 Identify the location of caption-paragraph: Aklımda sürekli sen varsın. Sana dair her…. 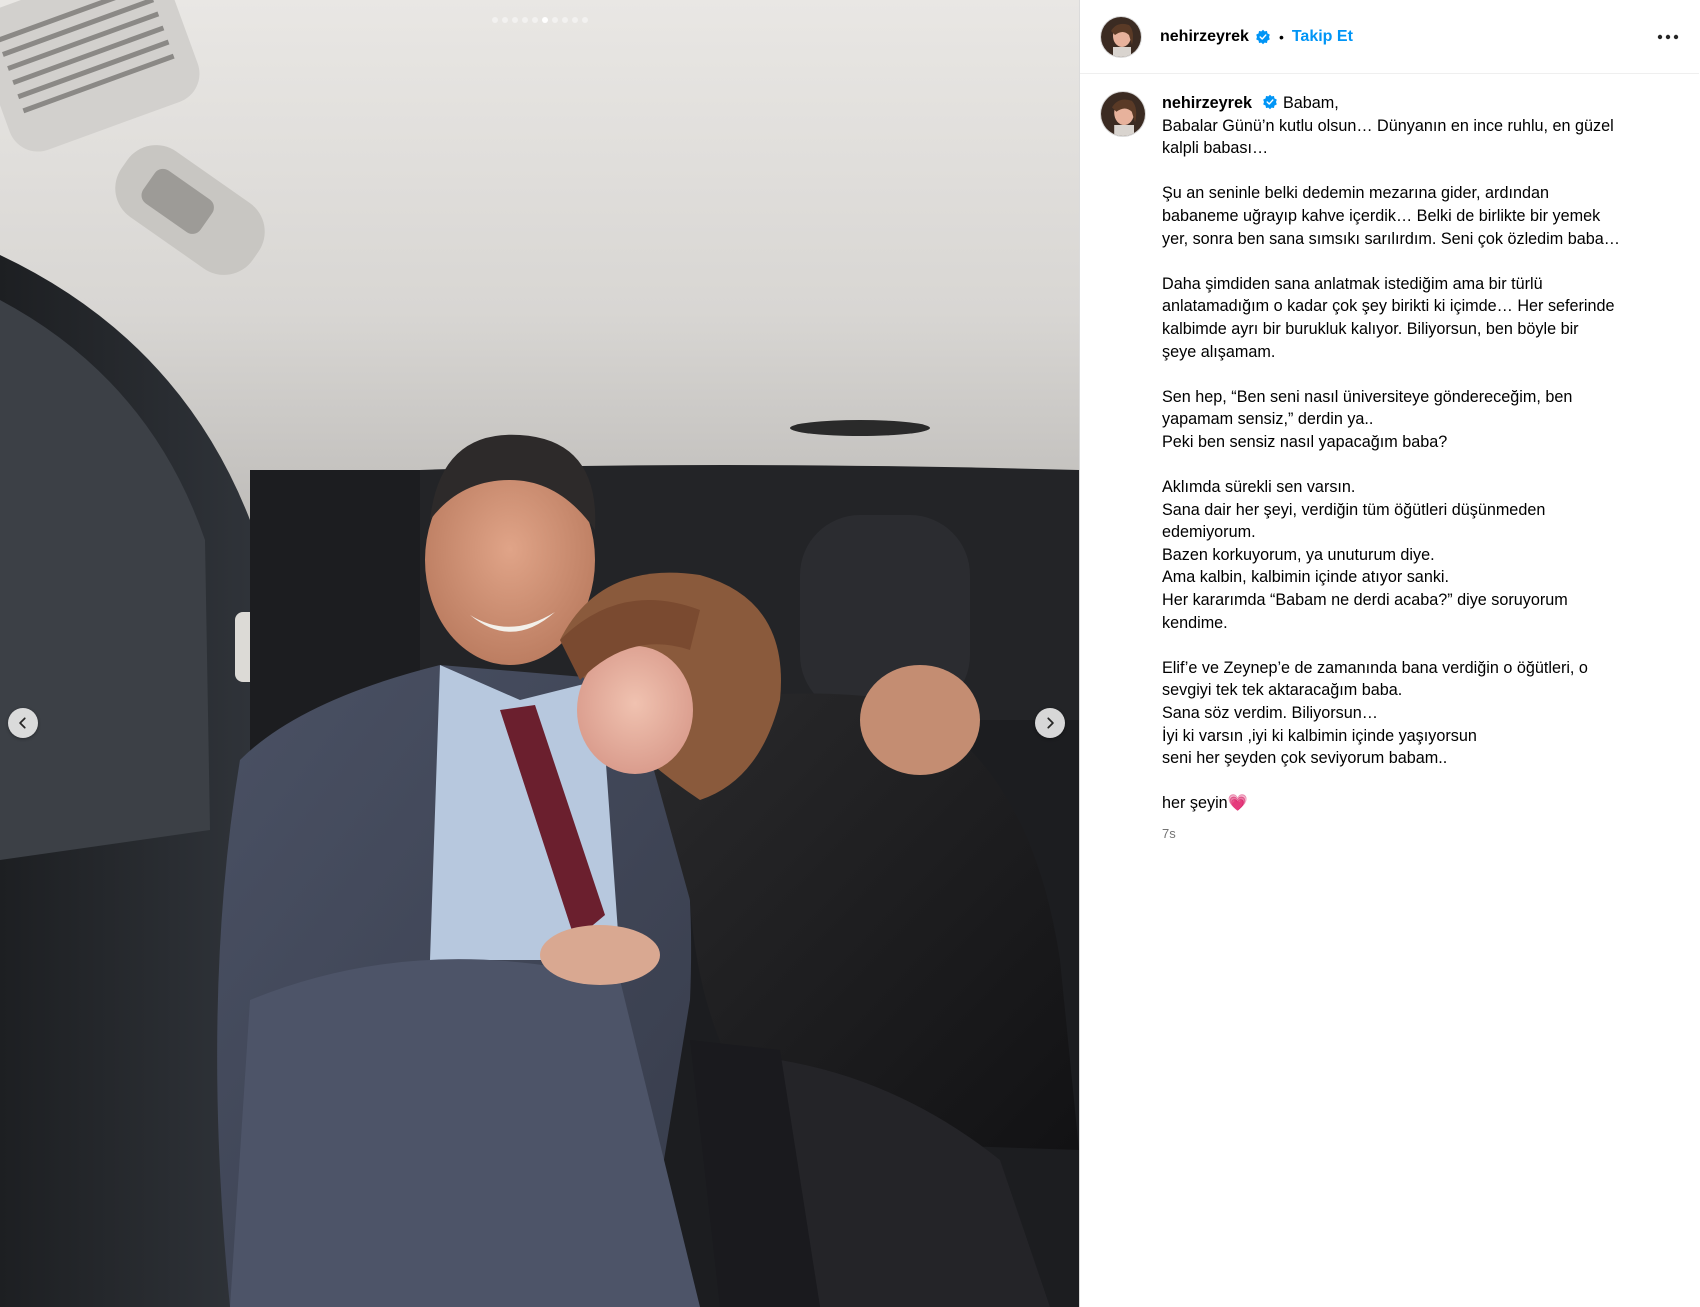
(1412, 555).